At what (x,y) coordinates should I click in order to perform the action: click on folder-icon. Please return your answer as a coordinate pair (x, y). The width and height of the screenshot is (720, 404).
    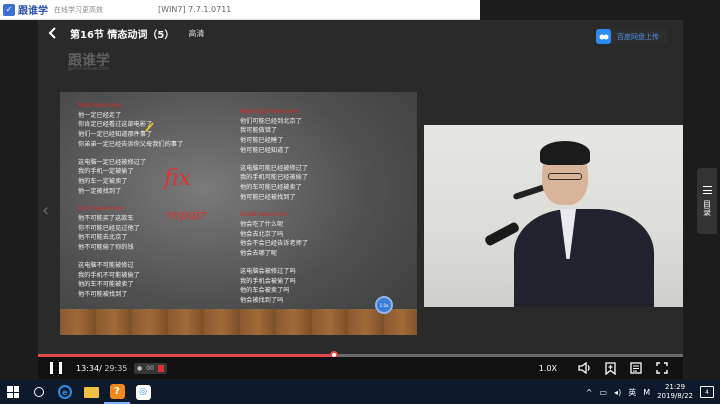
    Looking at the image, I should click on (91, 392).